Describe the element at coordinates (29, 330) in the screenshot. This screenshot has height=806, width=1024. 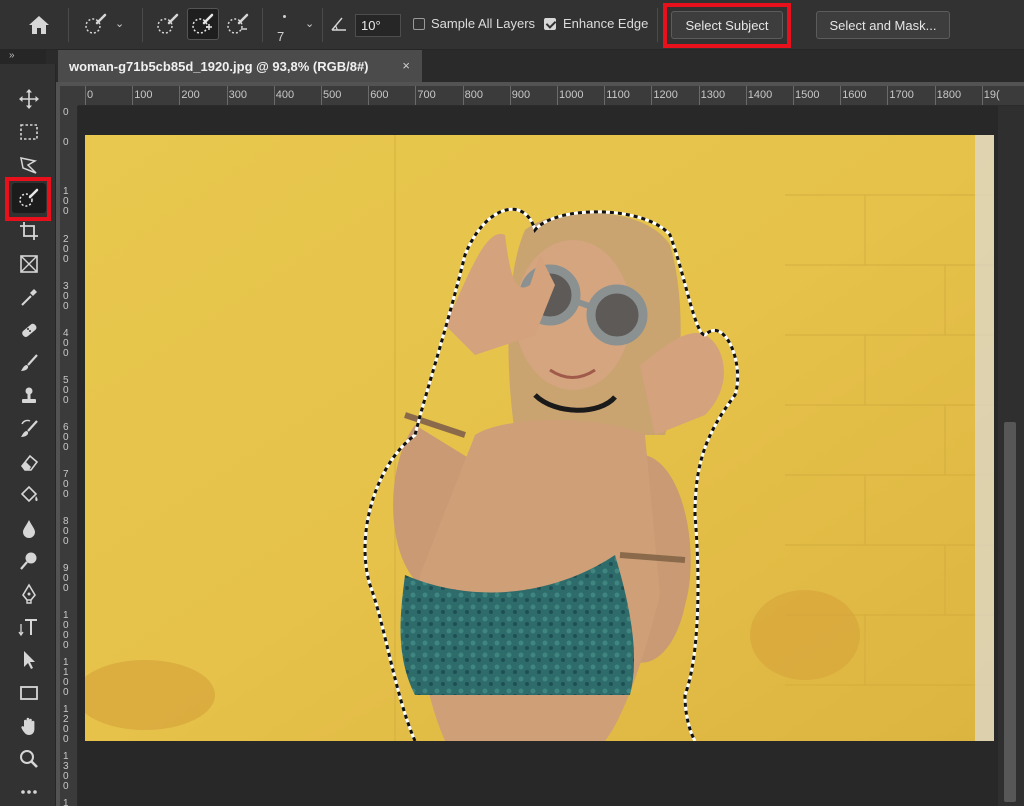
I see `healing-brush-tool` at that location.